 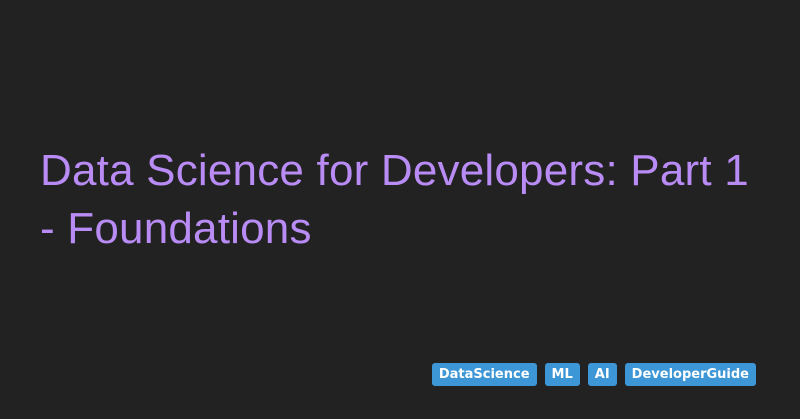 What do you see at coordinates (562, 374) in the screenshot?
I see `tag-ml: ML` at bounding box center [562, 374].